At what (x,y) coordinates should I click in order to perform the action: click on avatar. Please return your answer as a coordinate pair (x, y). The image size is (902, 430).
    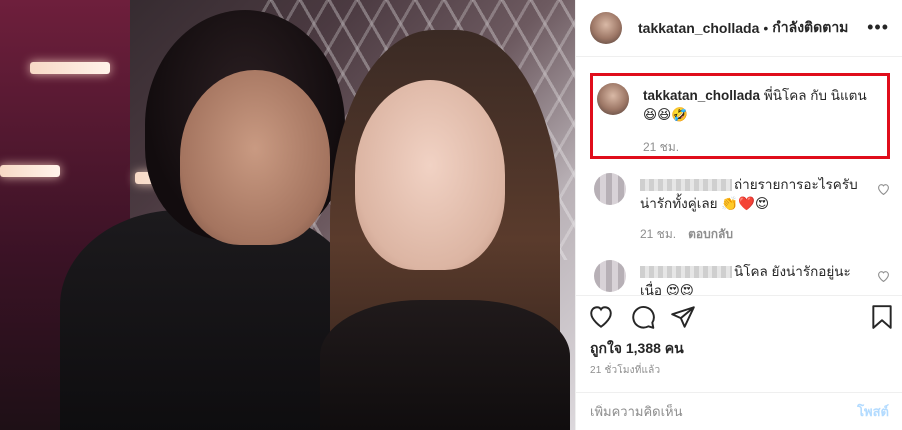
    Looking at the image, I should click on (606, 28).